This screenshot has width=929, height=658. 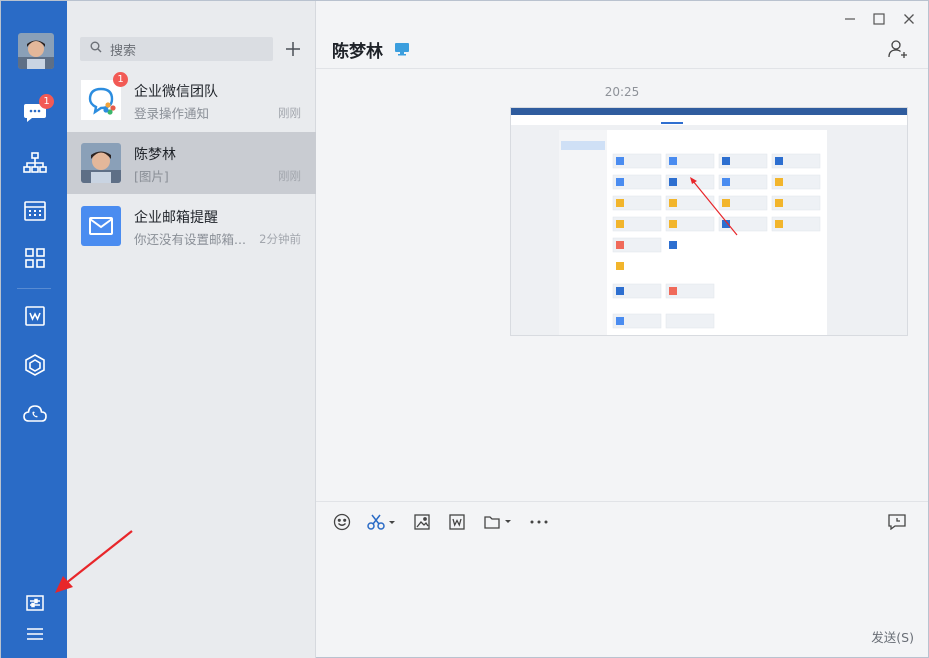 I want to click on unread-badge: 1, so click(x=120, y=79).